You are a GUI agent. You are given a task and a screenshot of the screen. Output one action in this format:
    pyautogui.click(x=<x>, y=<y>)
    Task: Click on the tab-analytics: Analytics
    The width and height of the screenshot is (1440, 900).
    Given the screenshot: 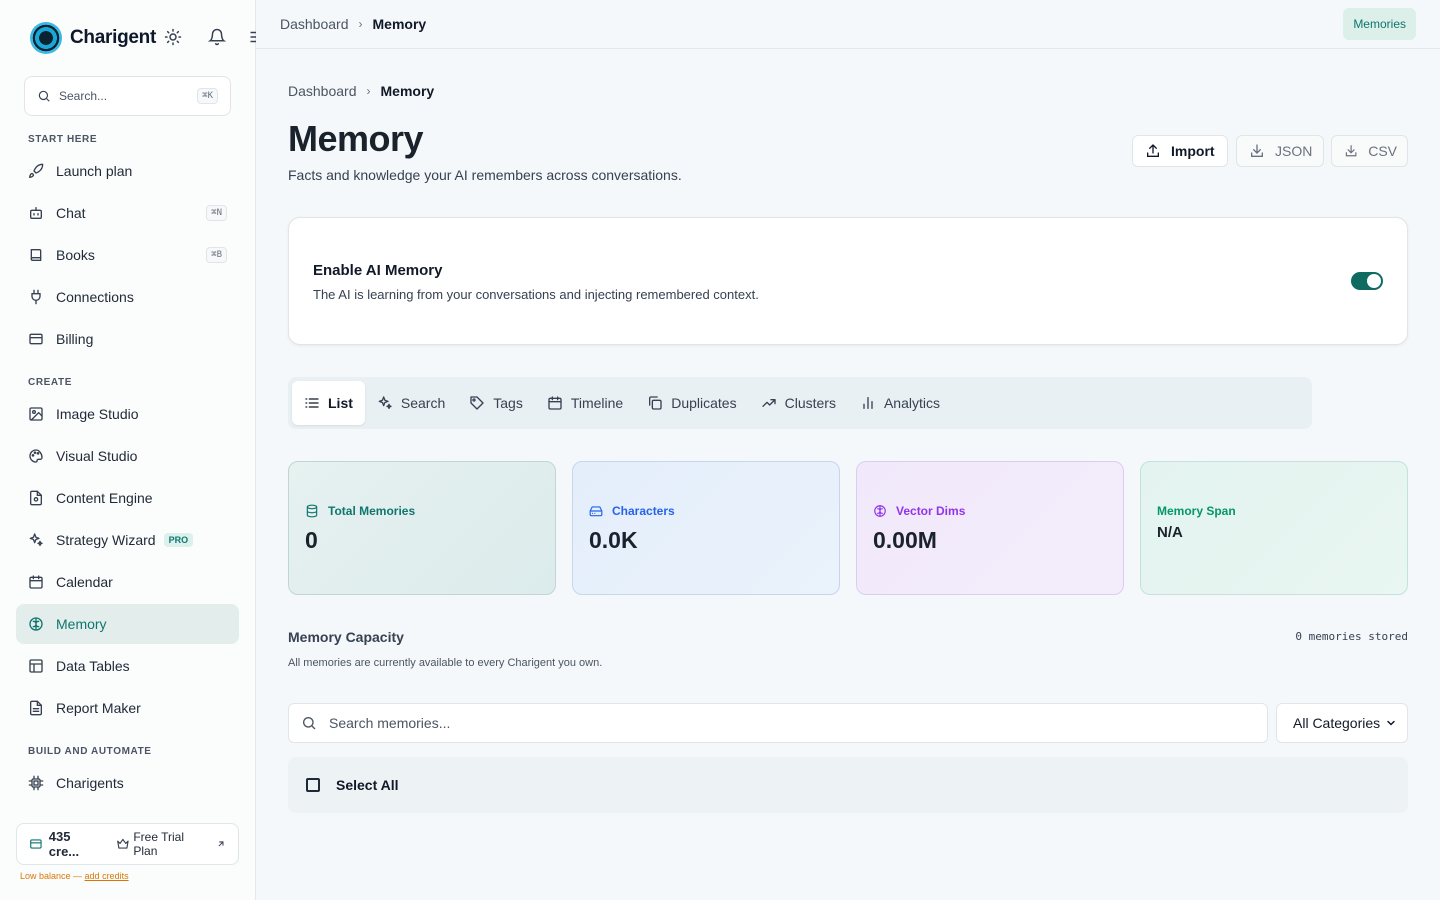 What is the action you would take?
    pyautogui.click(x=900, y=403)
    